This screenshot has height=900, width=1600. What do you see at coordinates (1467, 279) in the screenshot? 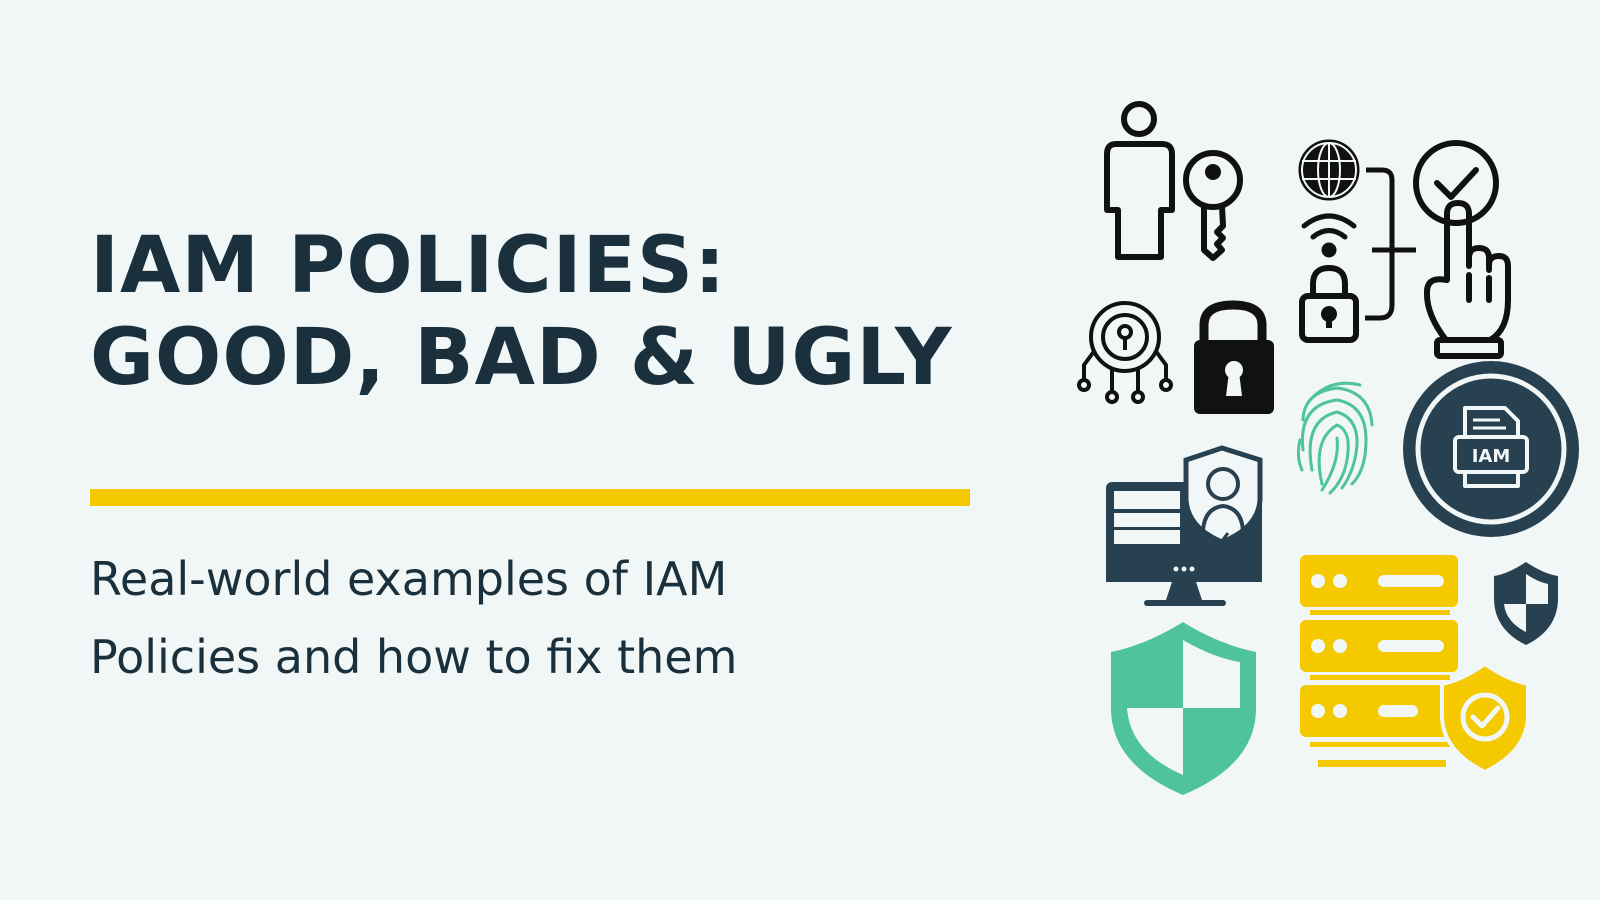
I see `pointing-hand-icon` at bounding box center [1467, 279].